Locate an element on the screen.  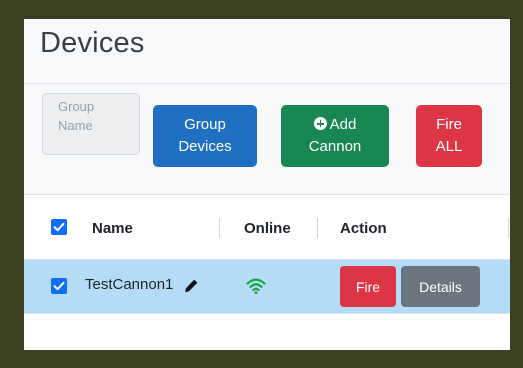
group-name-placeholder: Group Name is located at coordinates (76, 116).